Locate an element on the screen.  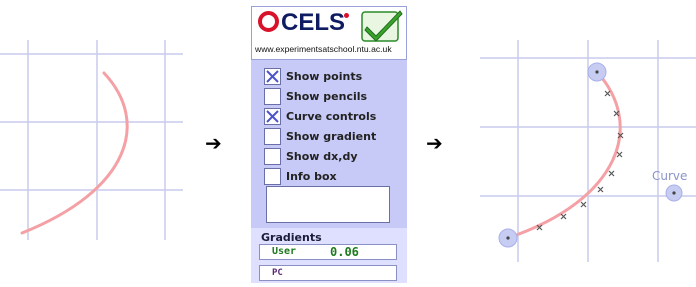
option-show-dxdy: Show dx,dy is located at coordinates (311, 156).